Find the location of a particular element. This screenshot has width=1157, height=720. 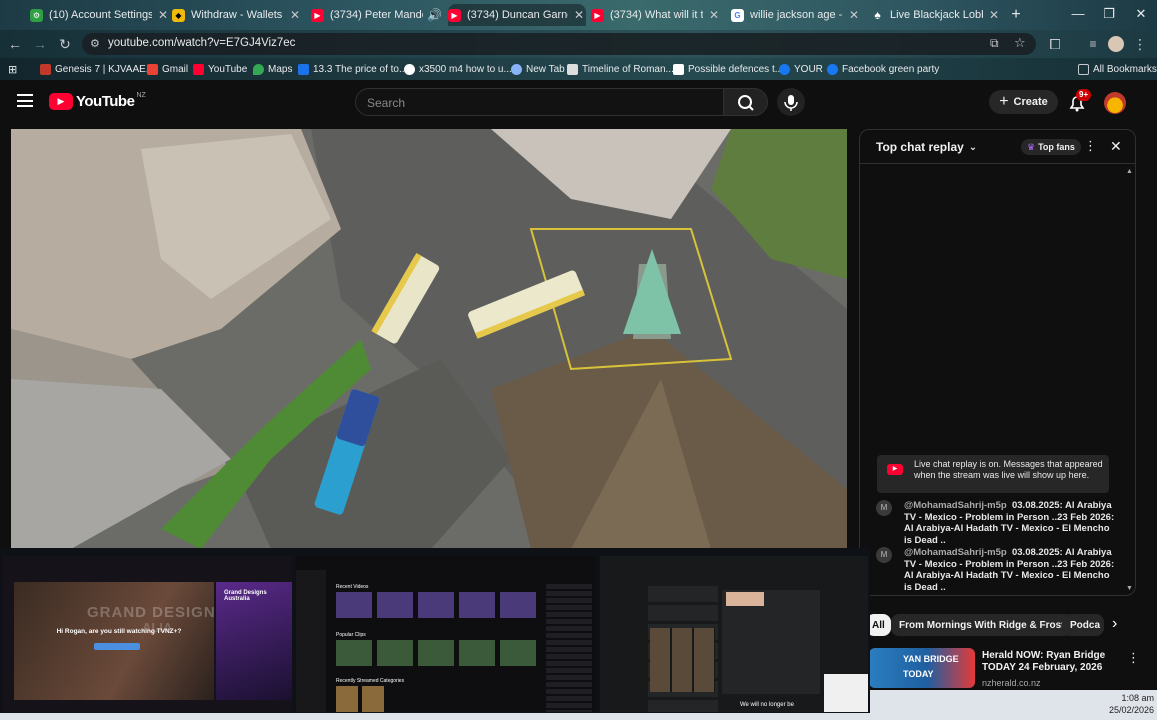

address-bar: ⚙ youtube.com/watch?v=E7GJ4Viz7ec ⧉ ☆ is located at coordinates (559, 44).